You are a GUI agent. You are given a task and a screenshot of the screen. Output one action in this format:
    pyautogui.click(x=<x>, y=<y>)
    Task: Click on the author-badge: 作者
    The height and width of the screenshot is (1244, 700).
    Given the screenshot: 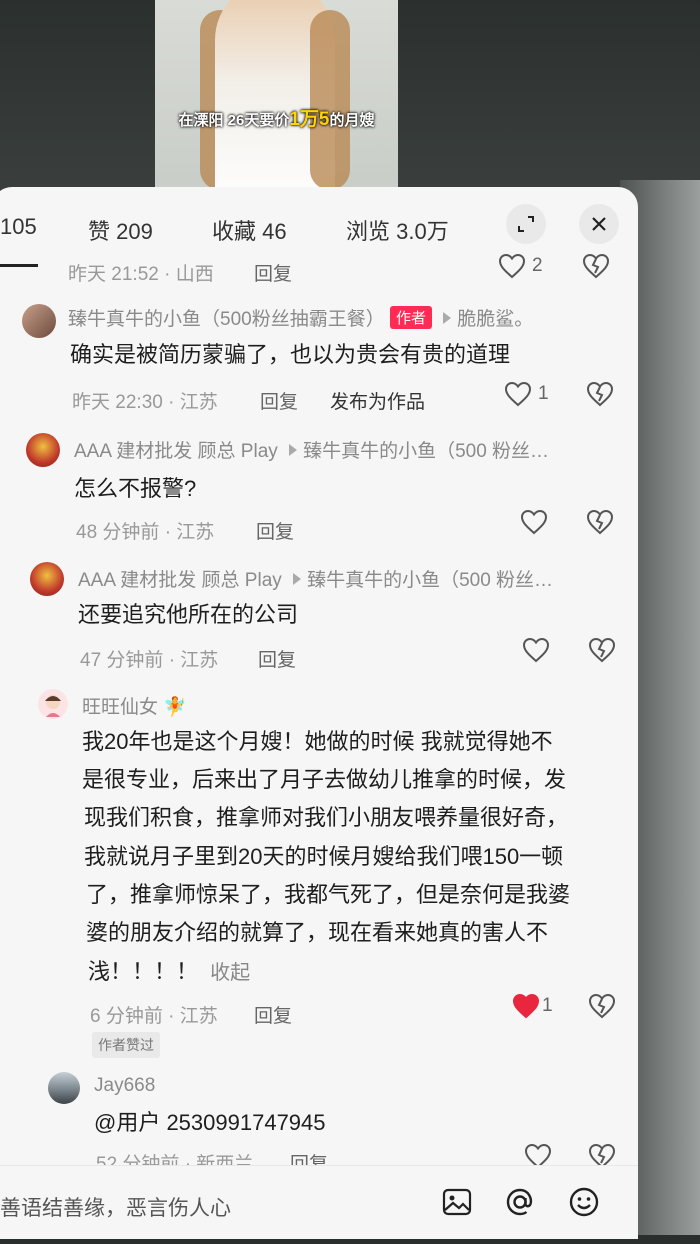 What is the action you would take?
    pyautogui.click(x=410, y=317)
    